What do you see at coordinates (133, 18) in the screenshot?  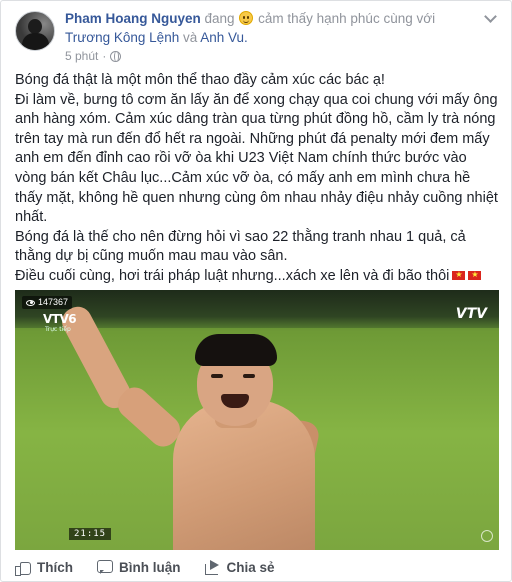 I see `author-name-link: Pham Hoang Nguyen` at bounding box center [133, 18].